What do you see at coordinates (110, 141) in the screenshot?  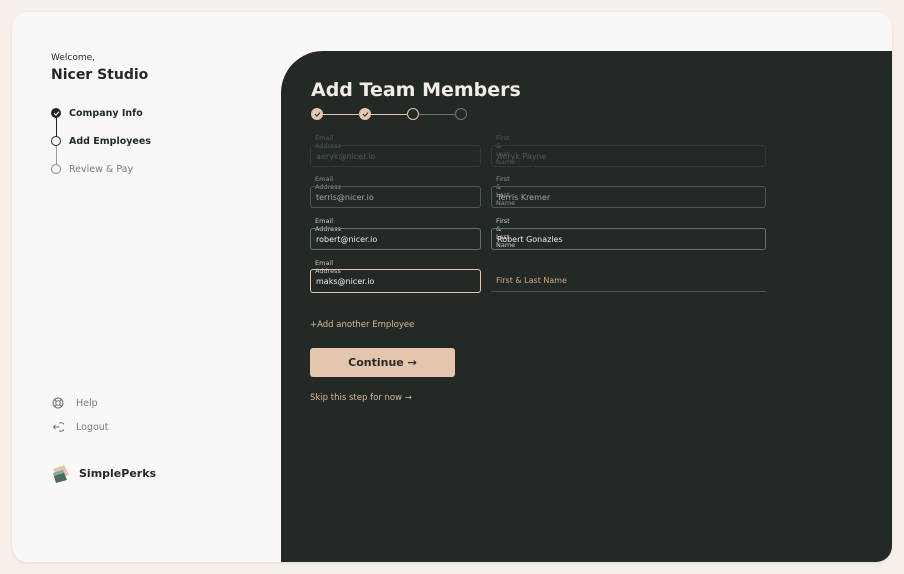 I see `step-label: Add Employees` at bounding box center [110, 141].